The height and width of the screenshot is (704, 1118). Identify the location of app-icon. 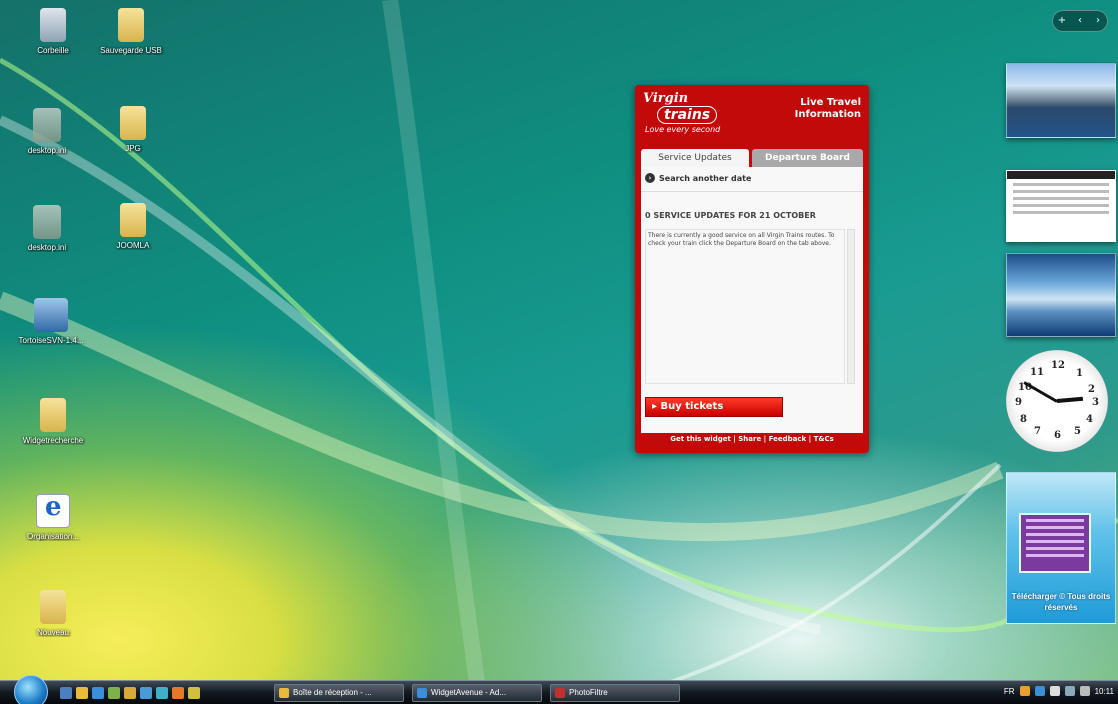
(146, 693).